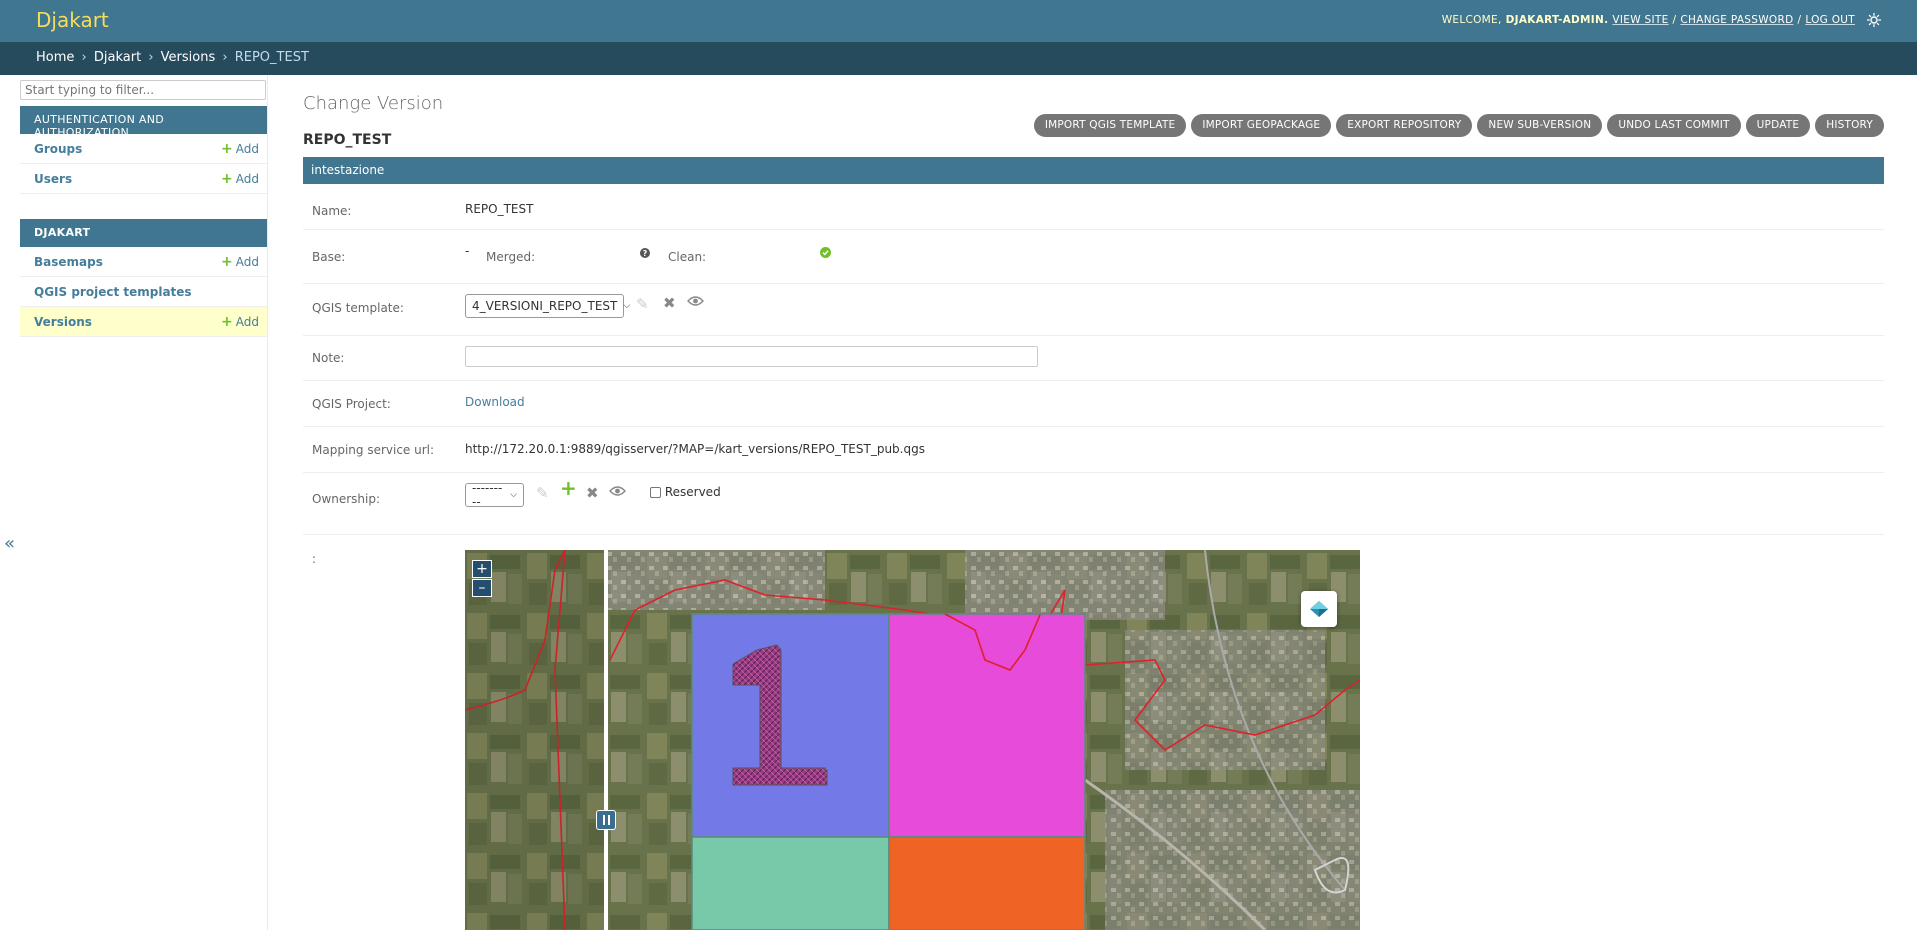 This screenshot has height=930, width=1917. I want to click on zoom-out-button: –, so click(482, 588).